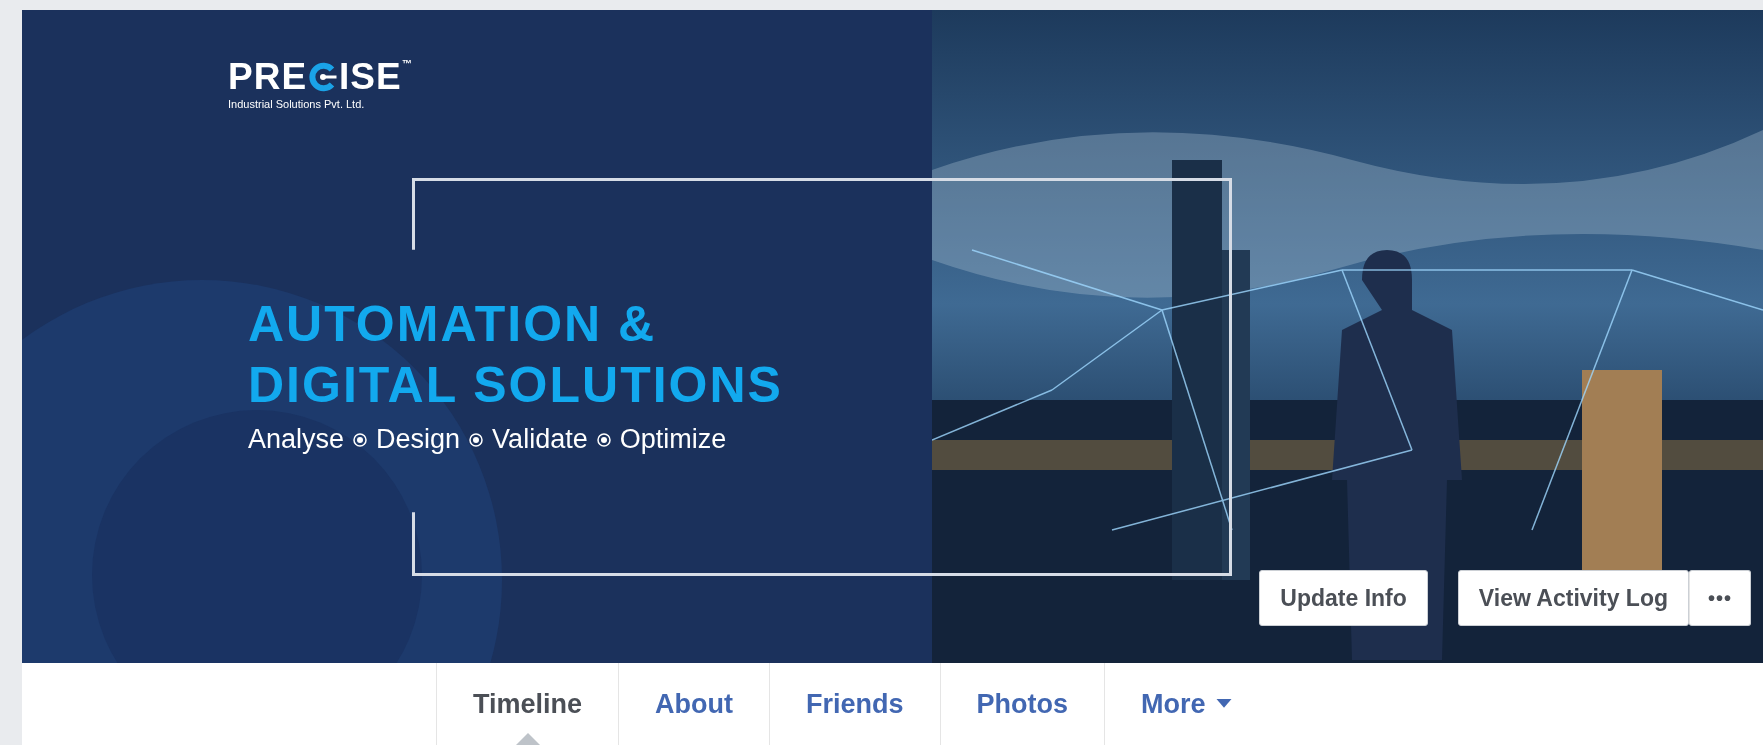 The image size is (1763, 745). Describe the element at coordinates (1343, 598) in the screenshot. I see `update-info-button: Update Info` at that location.